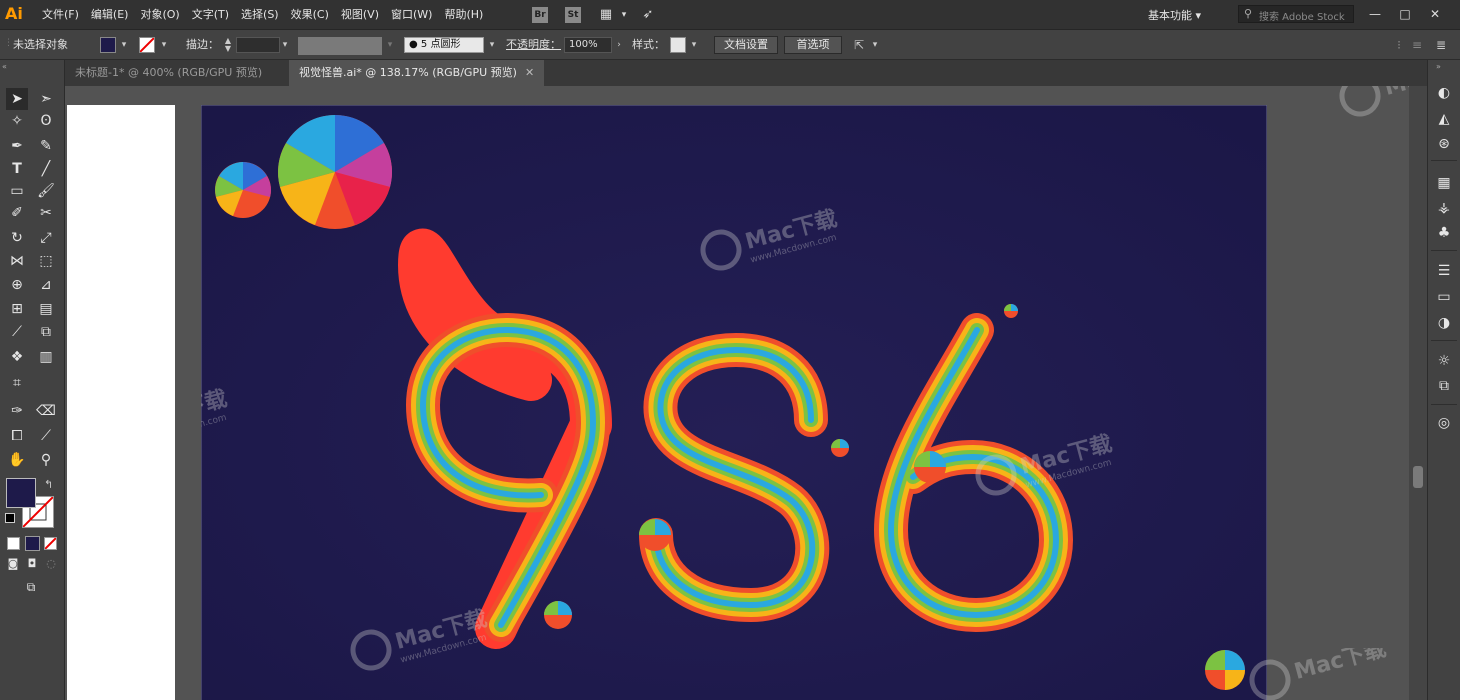  I want to click on selection-tool-icon: ➤, so click(17, 99).